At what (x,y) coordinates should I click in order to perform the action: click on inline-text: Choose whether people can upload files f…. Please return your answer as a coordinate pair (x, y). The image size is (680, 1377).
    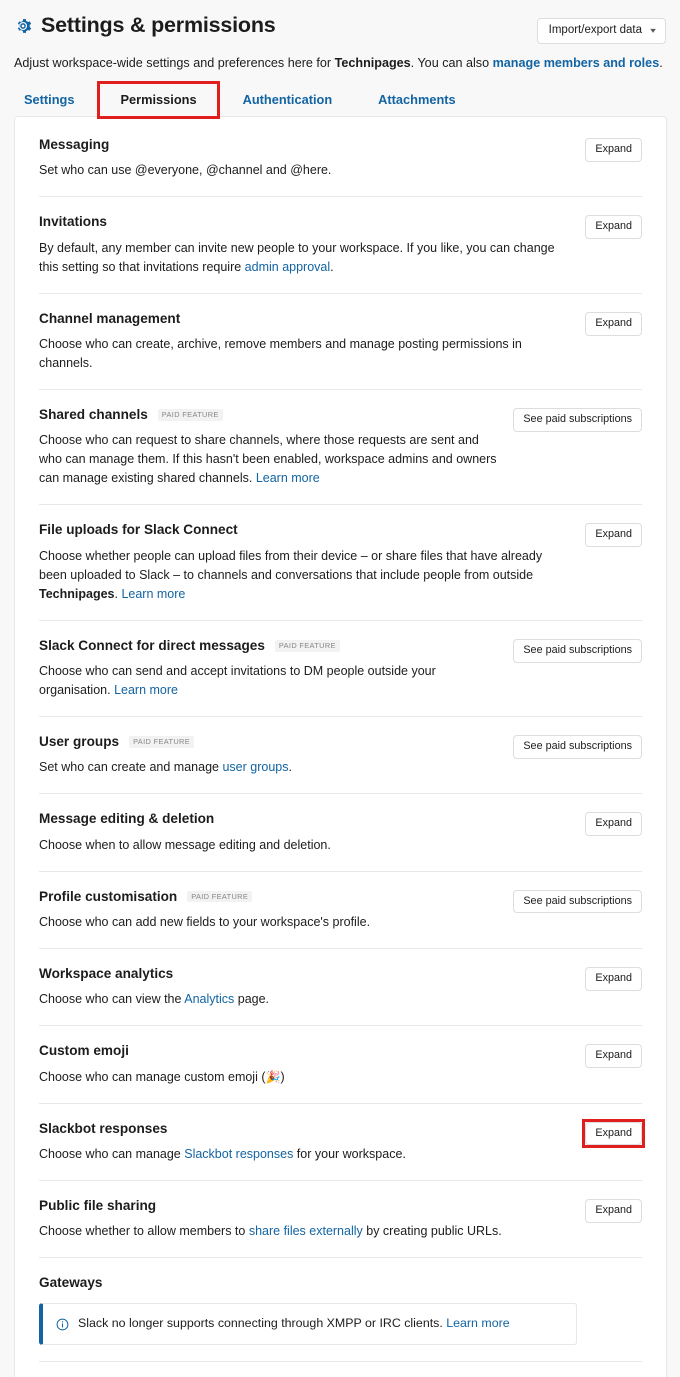
    Looking at the image, I should click on (291, 565).